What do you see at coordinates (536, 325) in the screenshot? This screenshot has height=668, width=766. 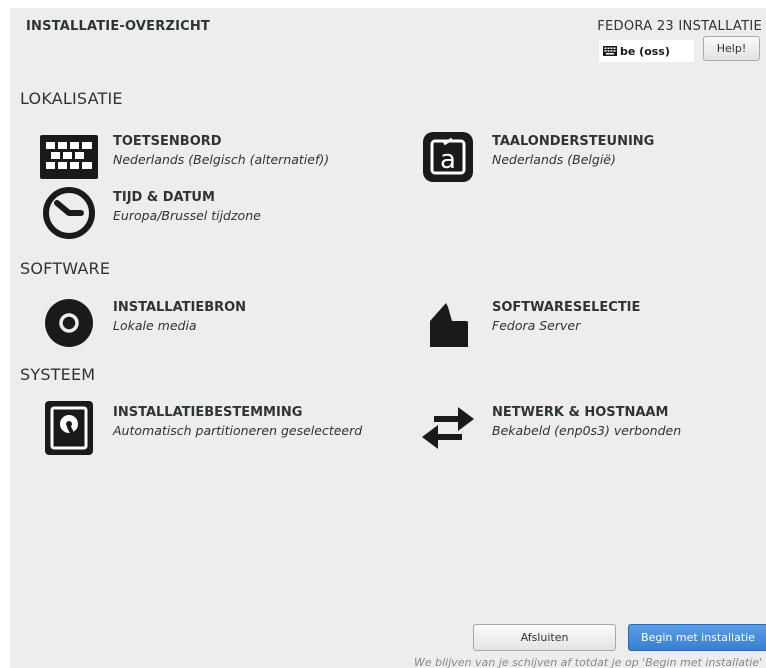 I see `spoke-software-status: Fedora Server` at bounding box center [536, 325].